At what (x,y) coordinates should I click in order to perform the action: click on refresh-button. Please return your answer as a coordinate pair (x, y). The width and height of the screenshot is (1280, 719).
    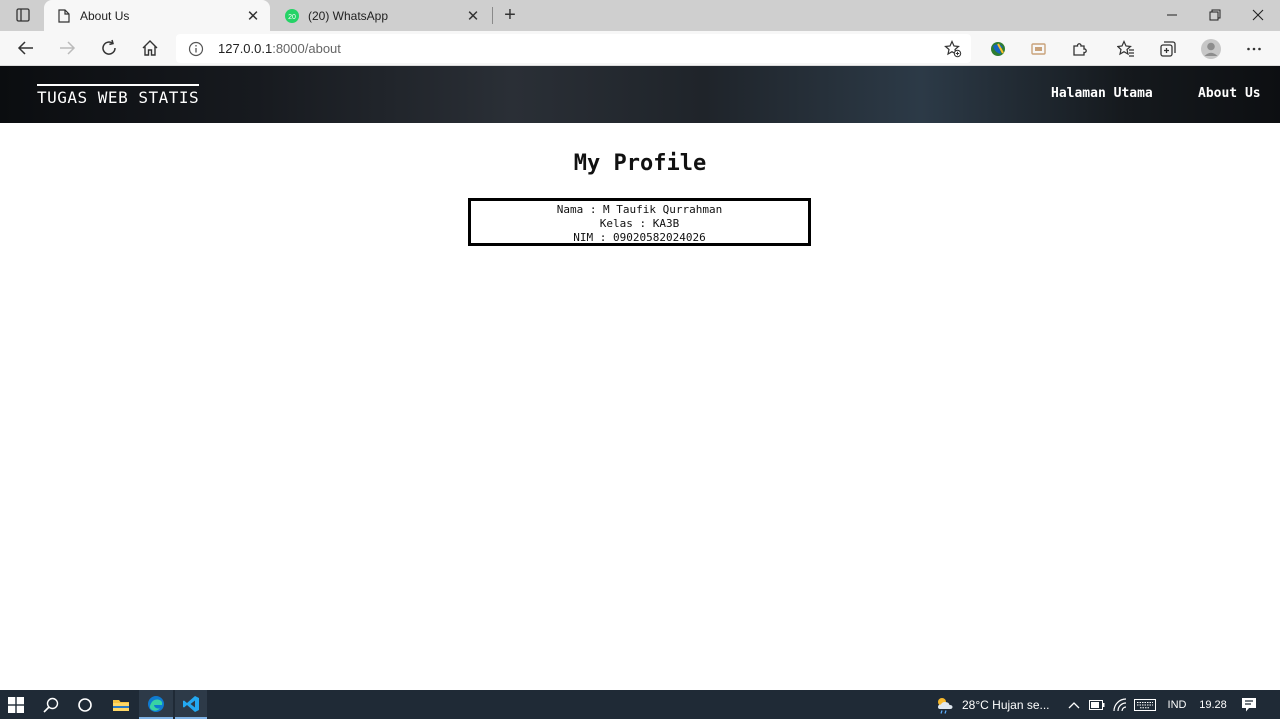
    Looking at the image, I should click on (109, 48).